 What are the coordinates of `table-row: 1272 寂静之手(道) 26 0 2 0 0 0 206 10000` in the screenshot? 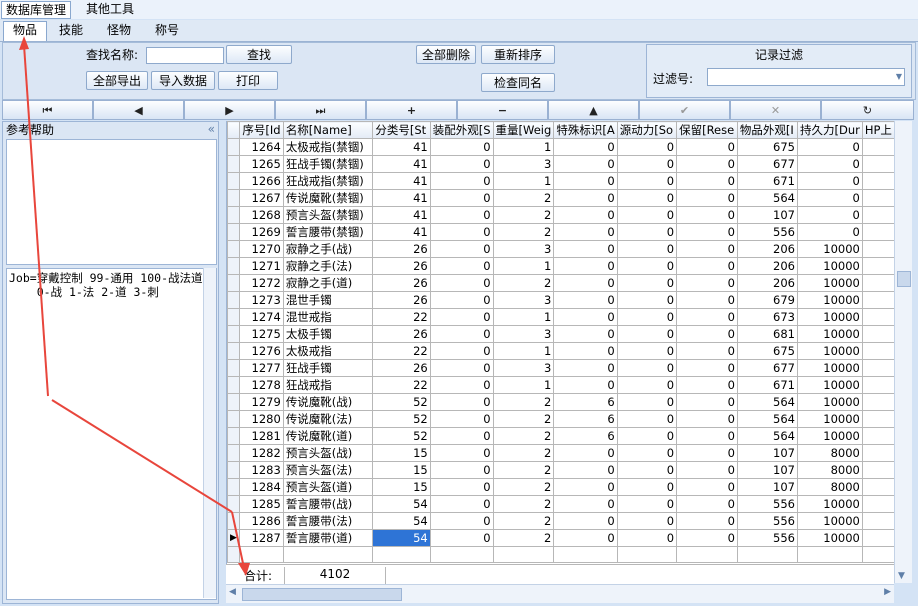 It's located at (561, 283).